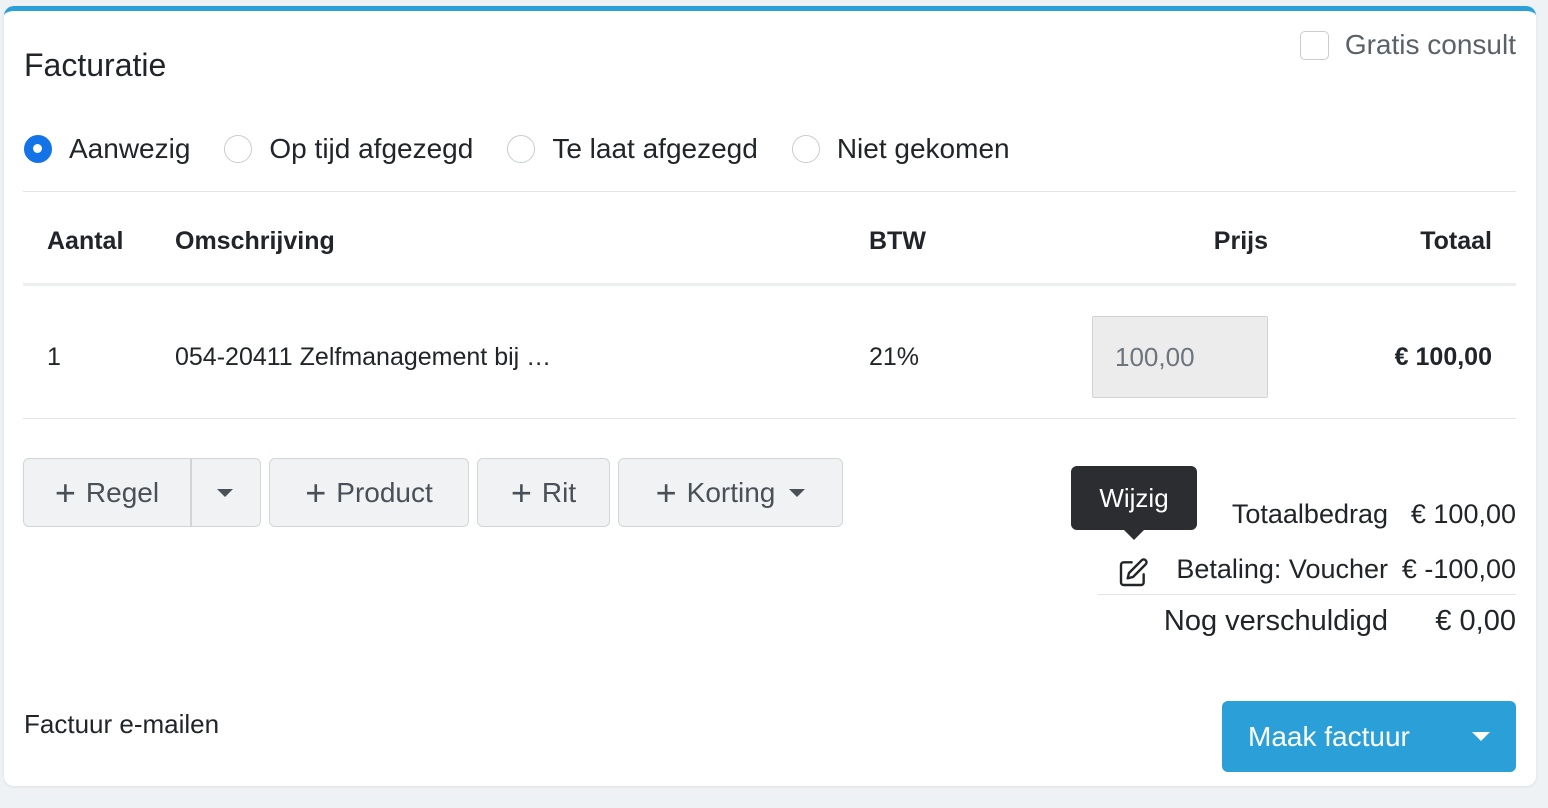 The height and width of the screenshot is (808, 1548). What do you see at coordinates (769, 418) in the screenshot?
I see `table-row-divider` at bounding box center [769, 418].